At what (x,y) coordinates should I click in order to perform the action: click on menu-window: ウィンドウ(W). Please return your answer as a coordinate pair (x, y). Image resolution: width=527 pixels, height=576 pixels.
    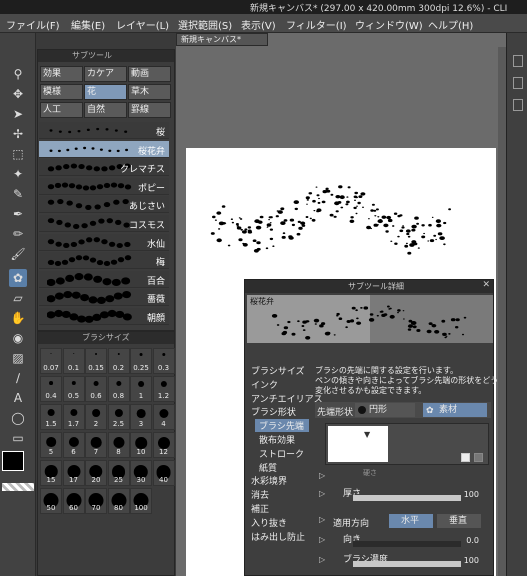
    Looking at the image, I should click on (389, 24).